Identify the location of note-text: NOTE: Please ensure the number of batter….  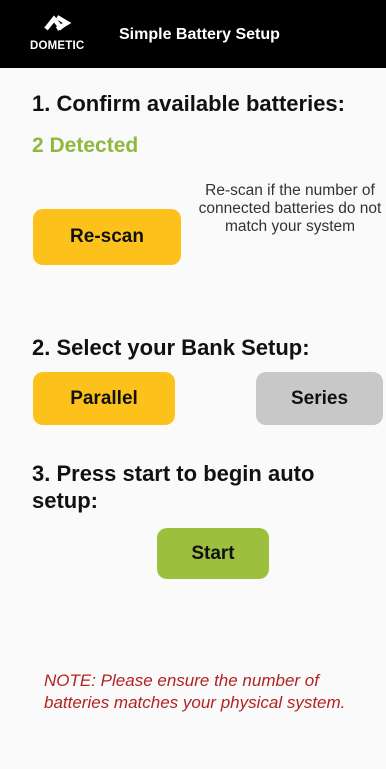
(195, 691).